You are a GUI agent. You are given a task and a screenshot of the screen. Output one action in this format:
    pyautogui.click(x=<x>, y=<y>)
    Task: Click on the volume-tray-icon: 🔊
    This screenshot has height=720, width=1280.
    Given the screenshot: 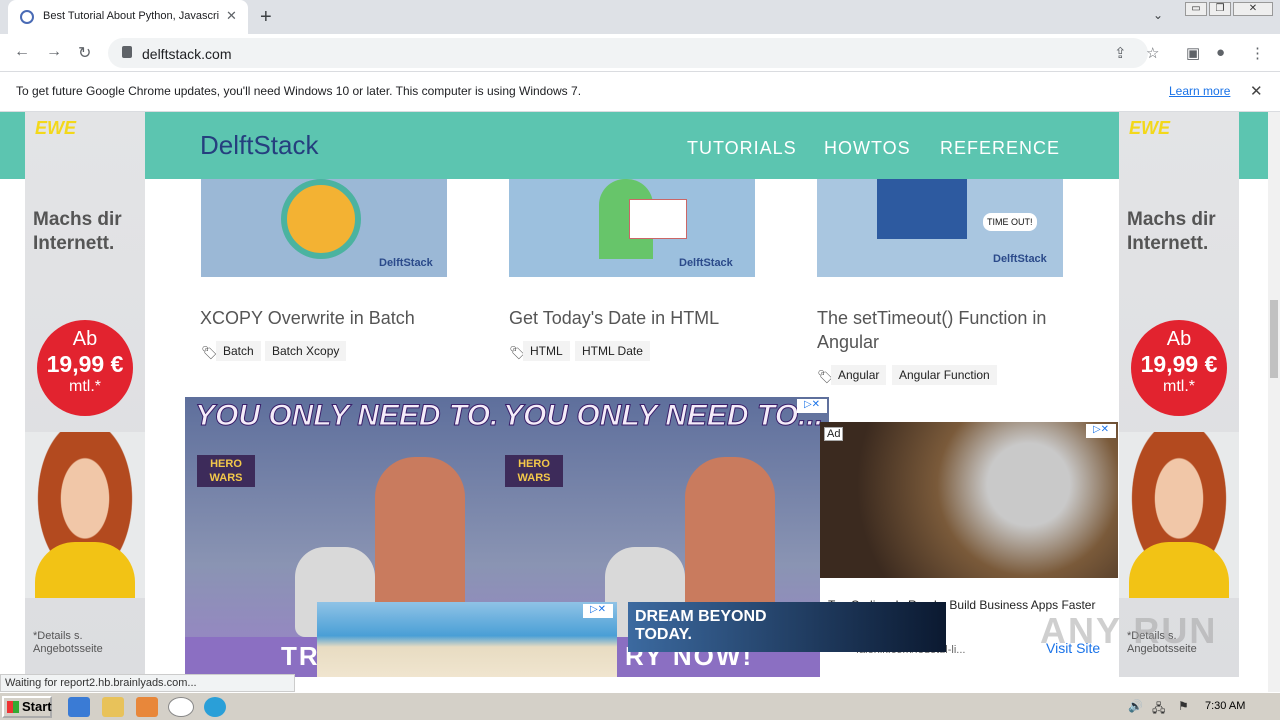 What is the action you would take?
    pyautogui.click(x=1135, y=706)
    